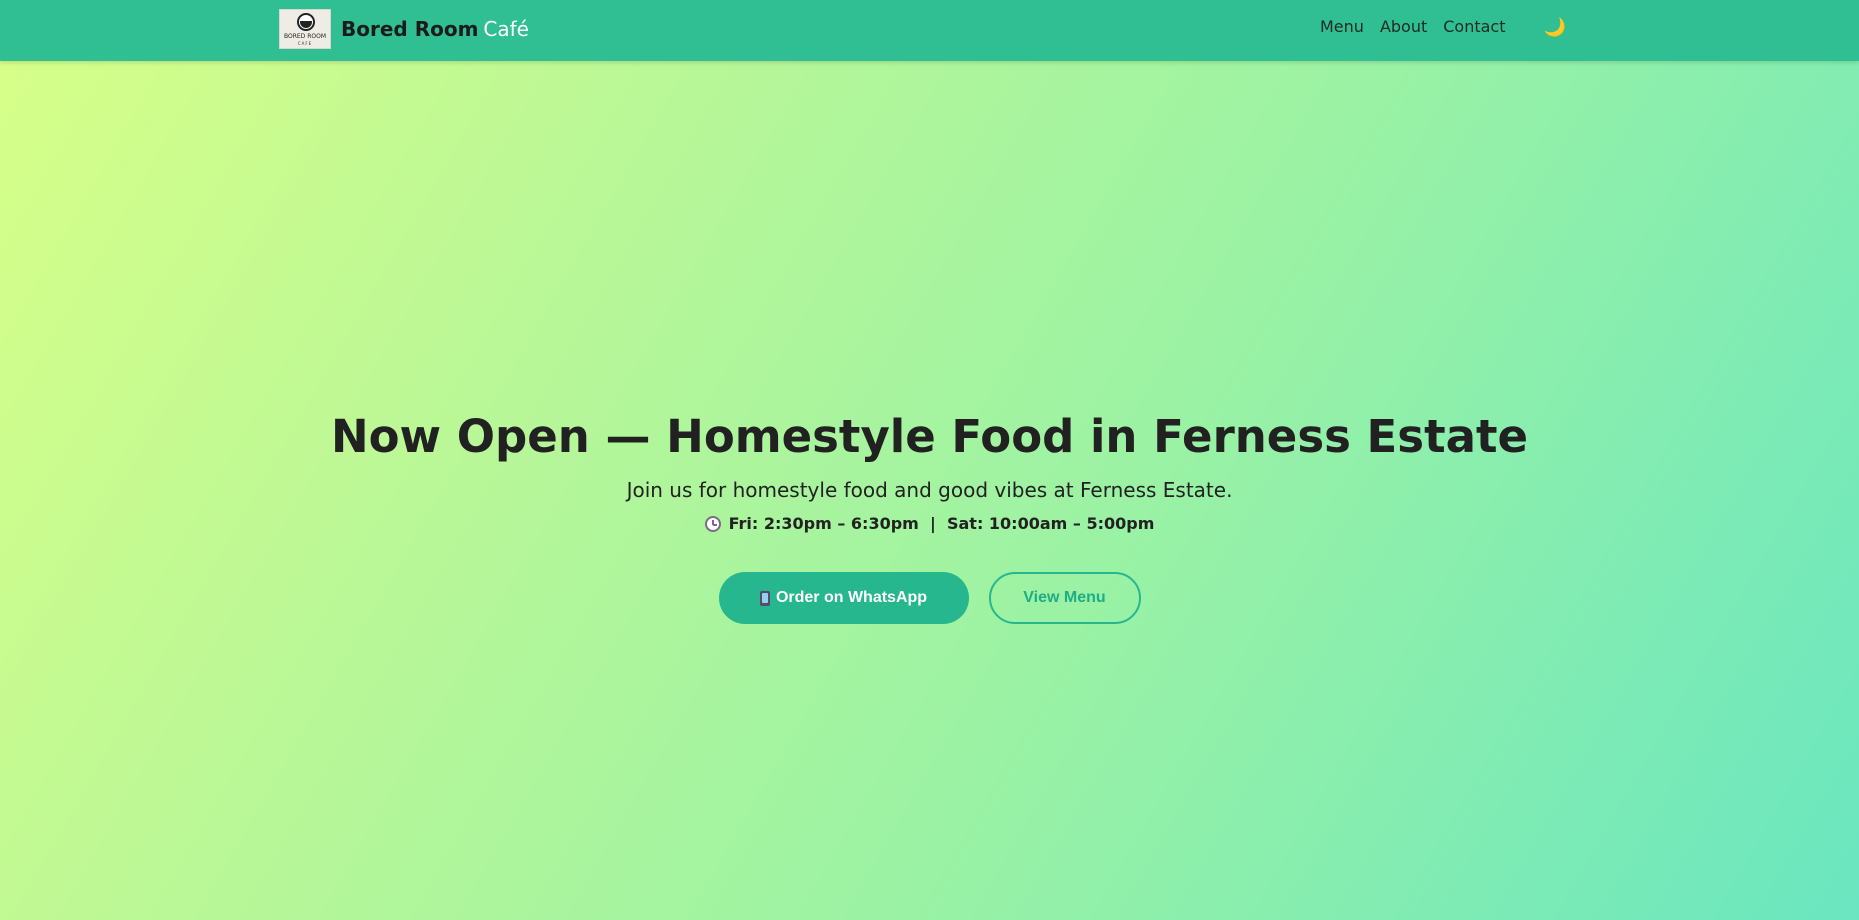  What do you see at coordinates (506, 29) in the screenshot?
I see `brand-accent: Café` at bounding box center [506, 29].